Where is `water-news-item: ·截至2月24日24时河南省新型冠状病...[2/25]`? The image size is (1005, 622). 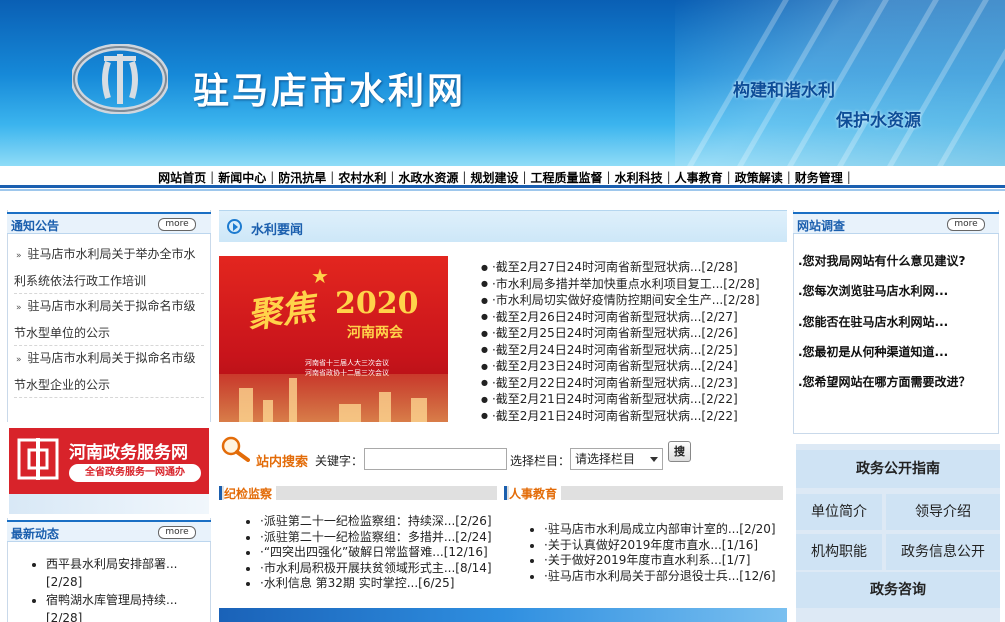
water-news-item: ·截至2月24日24时河南省新型冠状病...[2/25] is located at coordinates (631, 350).